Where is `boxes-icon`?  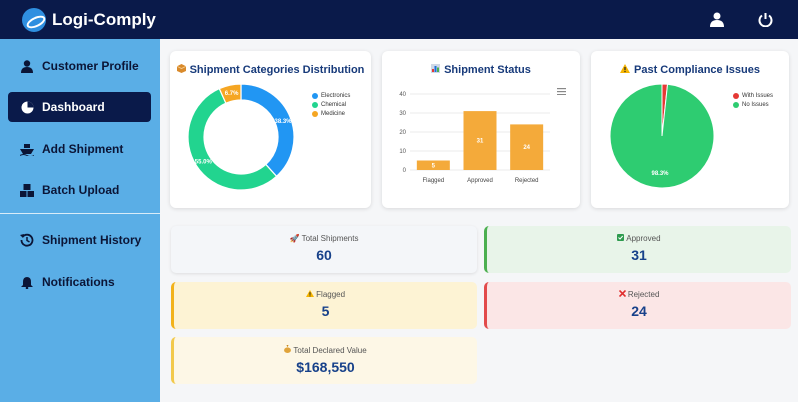 boxes-icon is located at coordinates (27, 190).